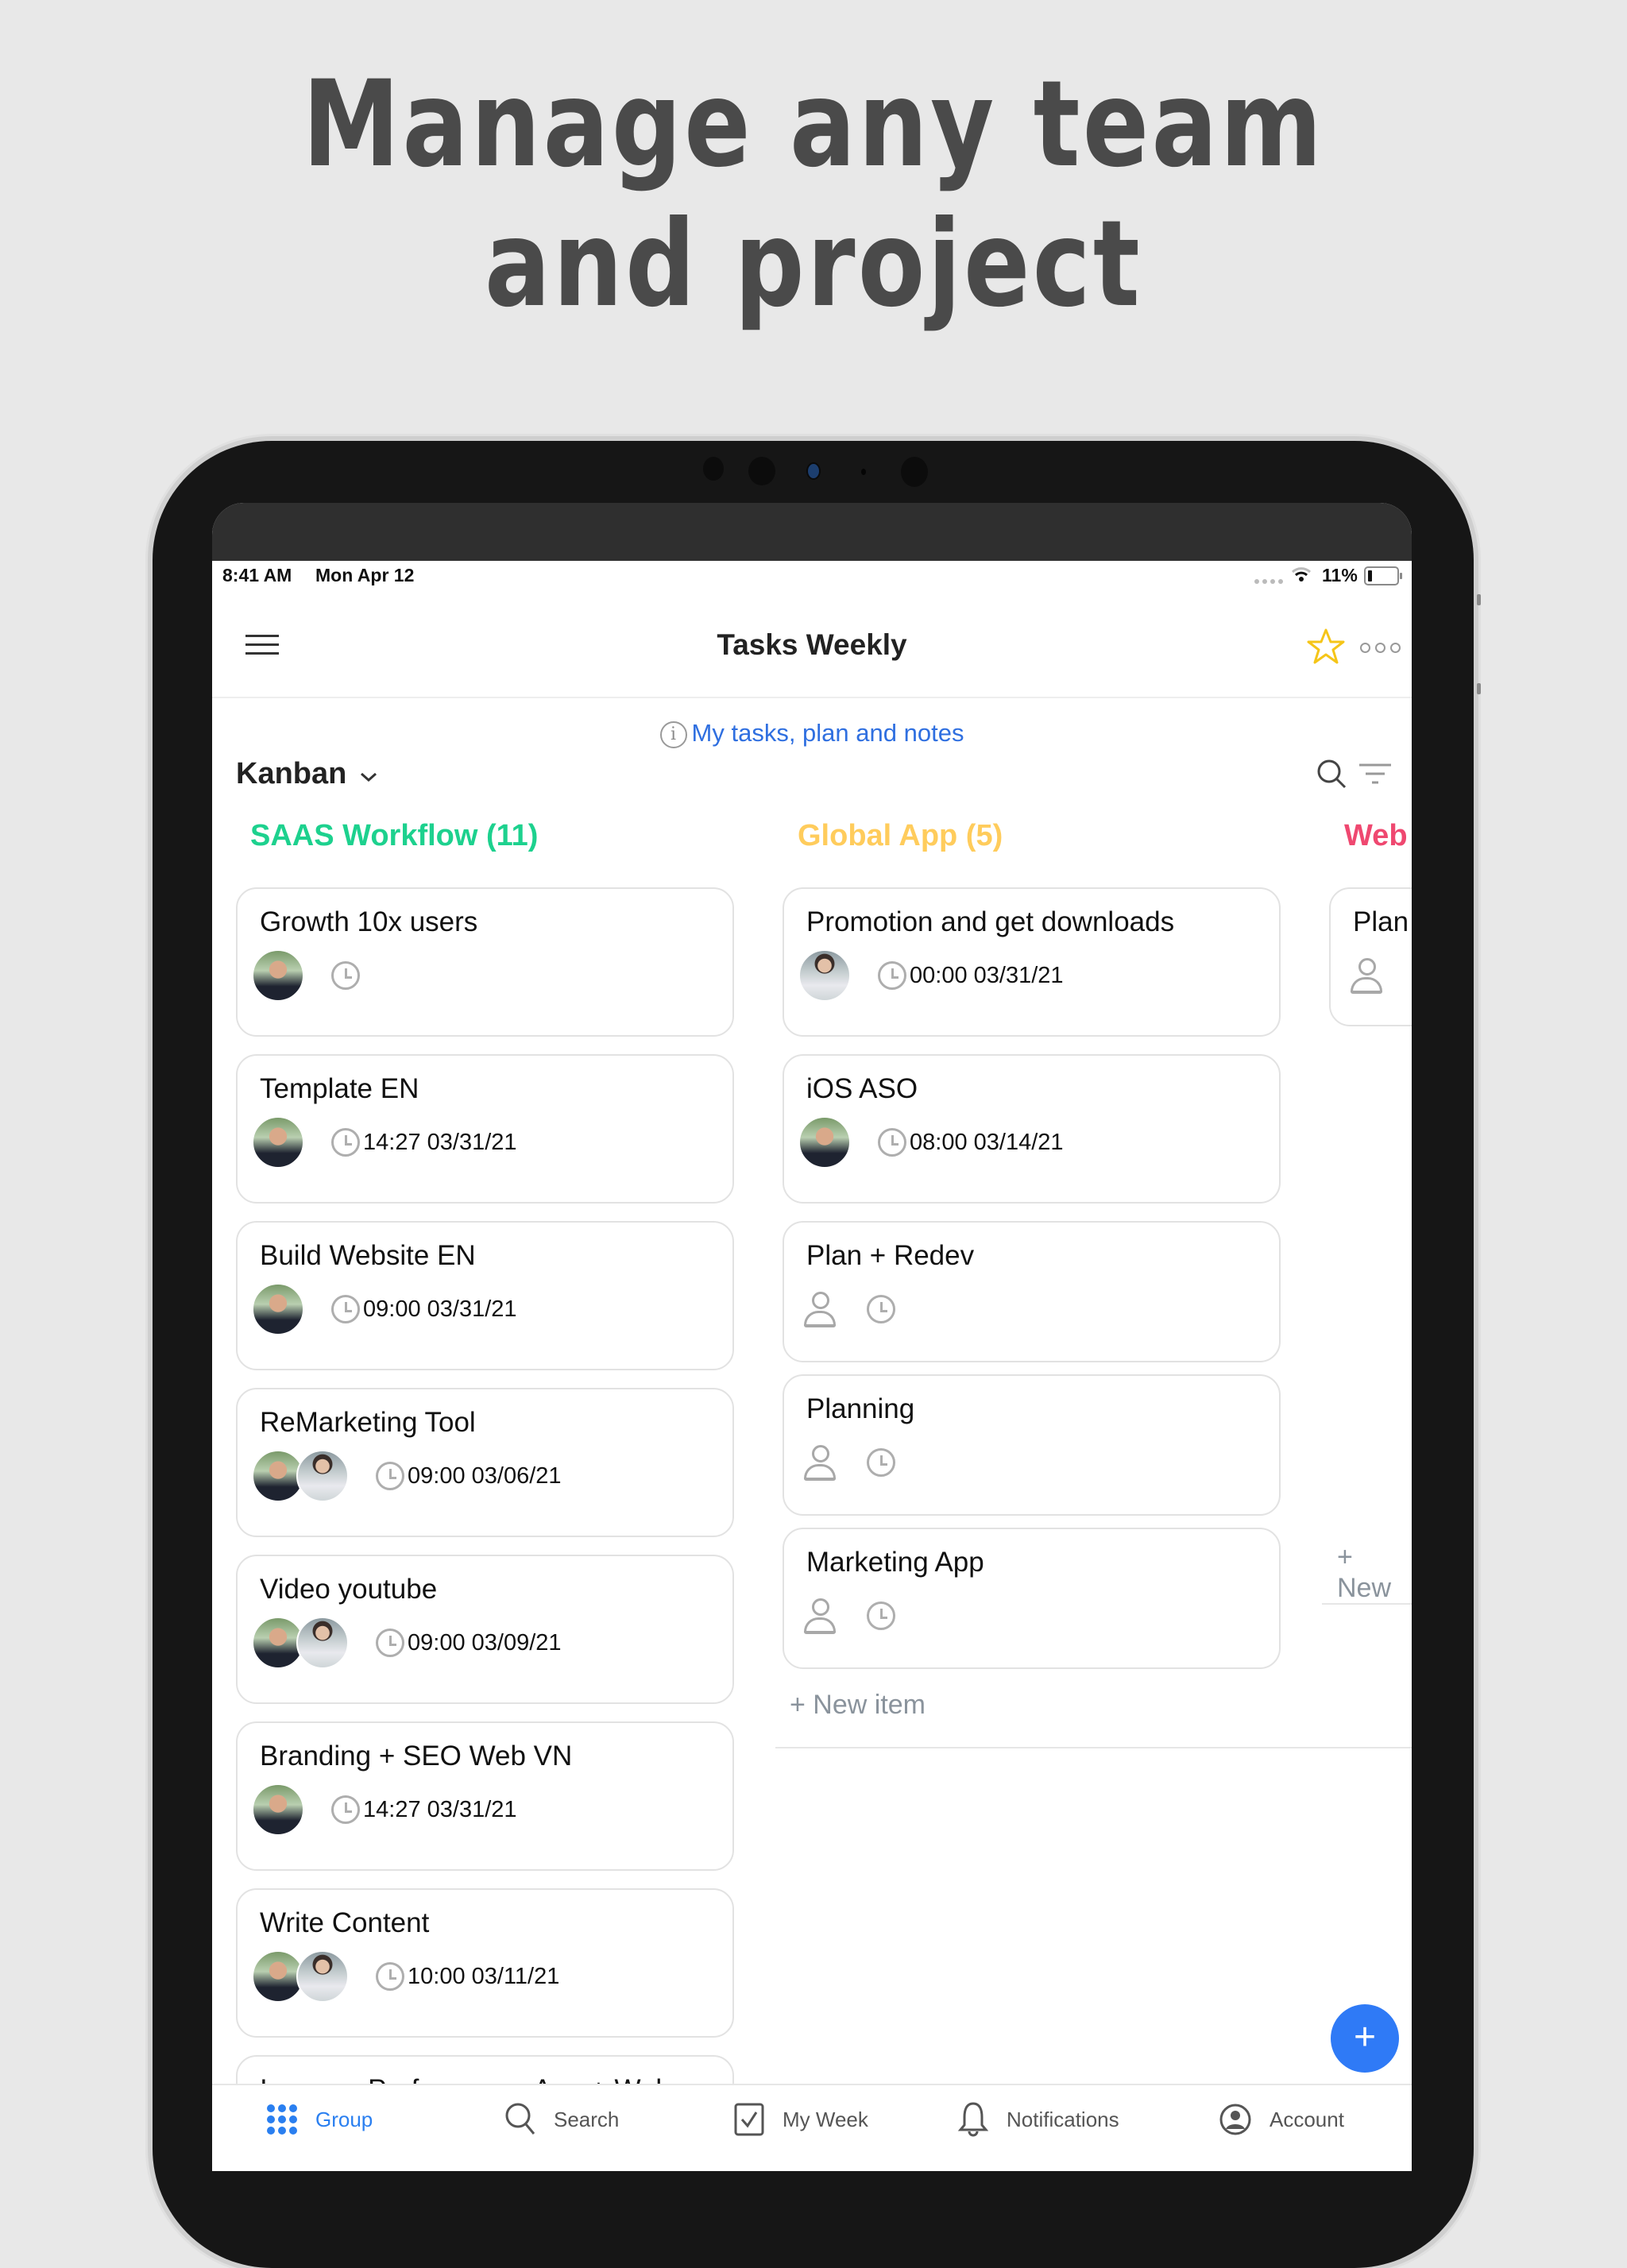  What do you see at coordinates (1307, 2119) in the screenshot?
I see `tab-account-label: Account` at bounding box center [1307, 2119].